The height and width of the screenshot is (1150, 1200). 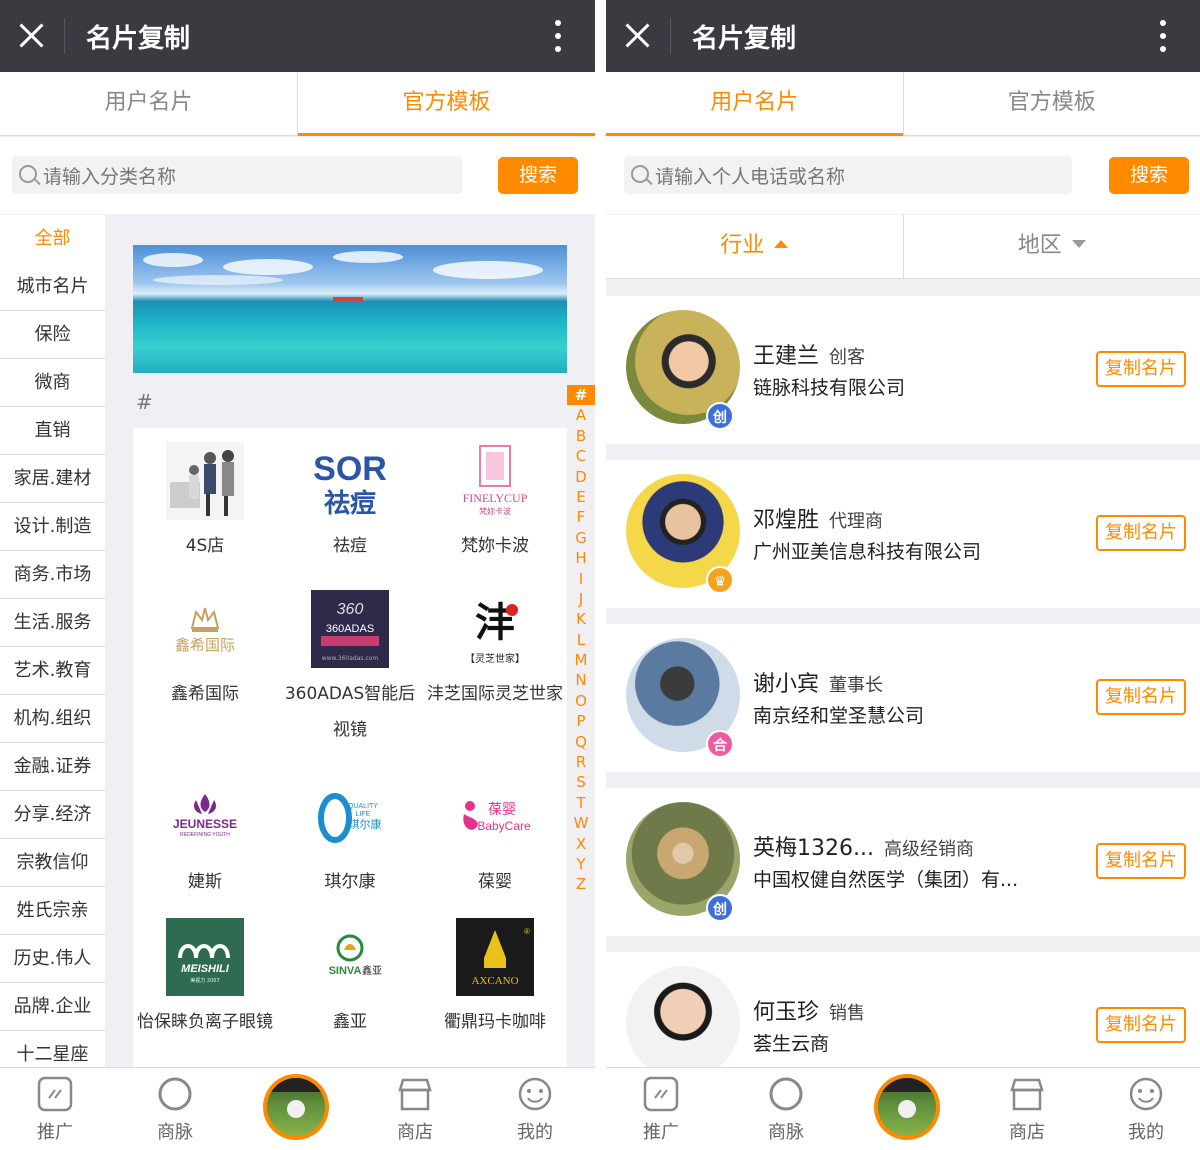 I want to click on filter-industry: 行业, so click(x=754, y=246).